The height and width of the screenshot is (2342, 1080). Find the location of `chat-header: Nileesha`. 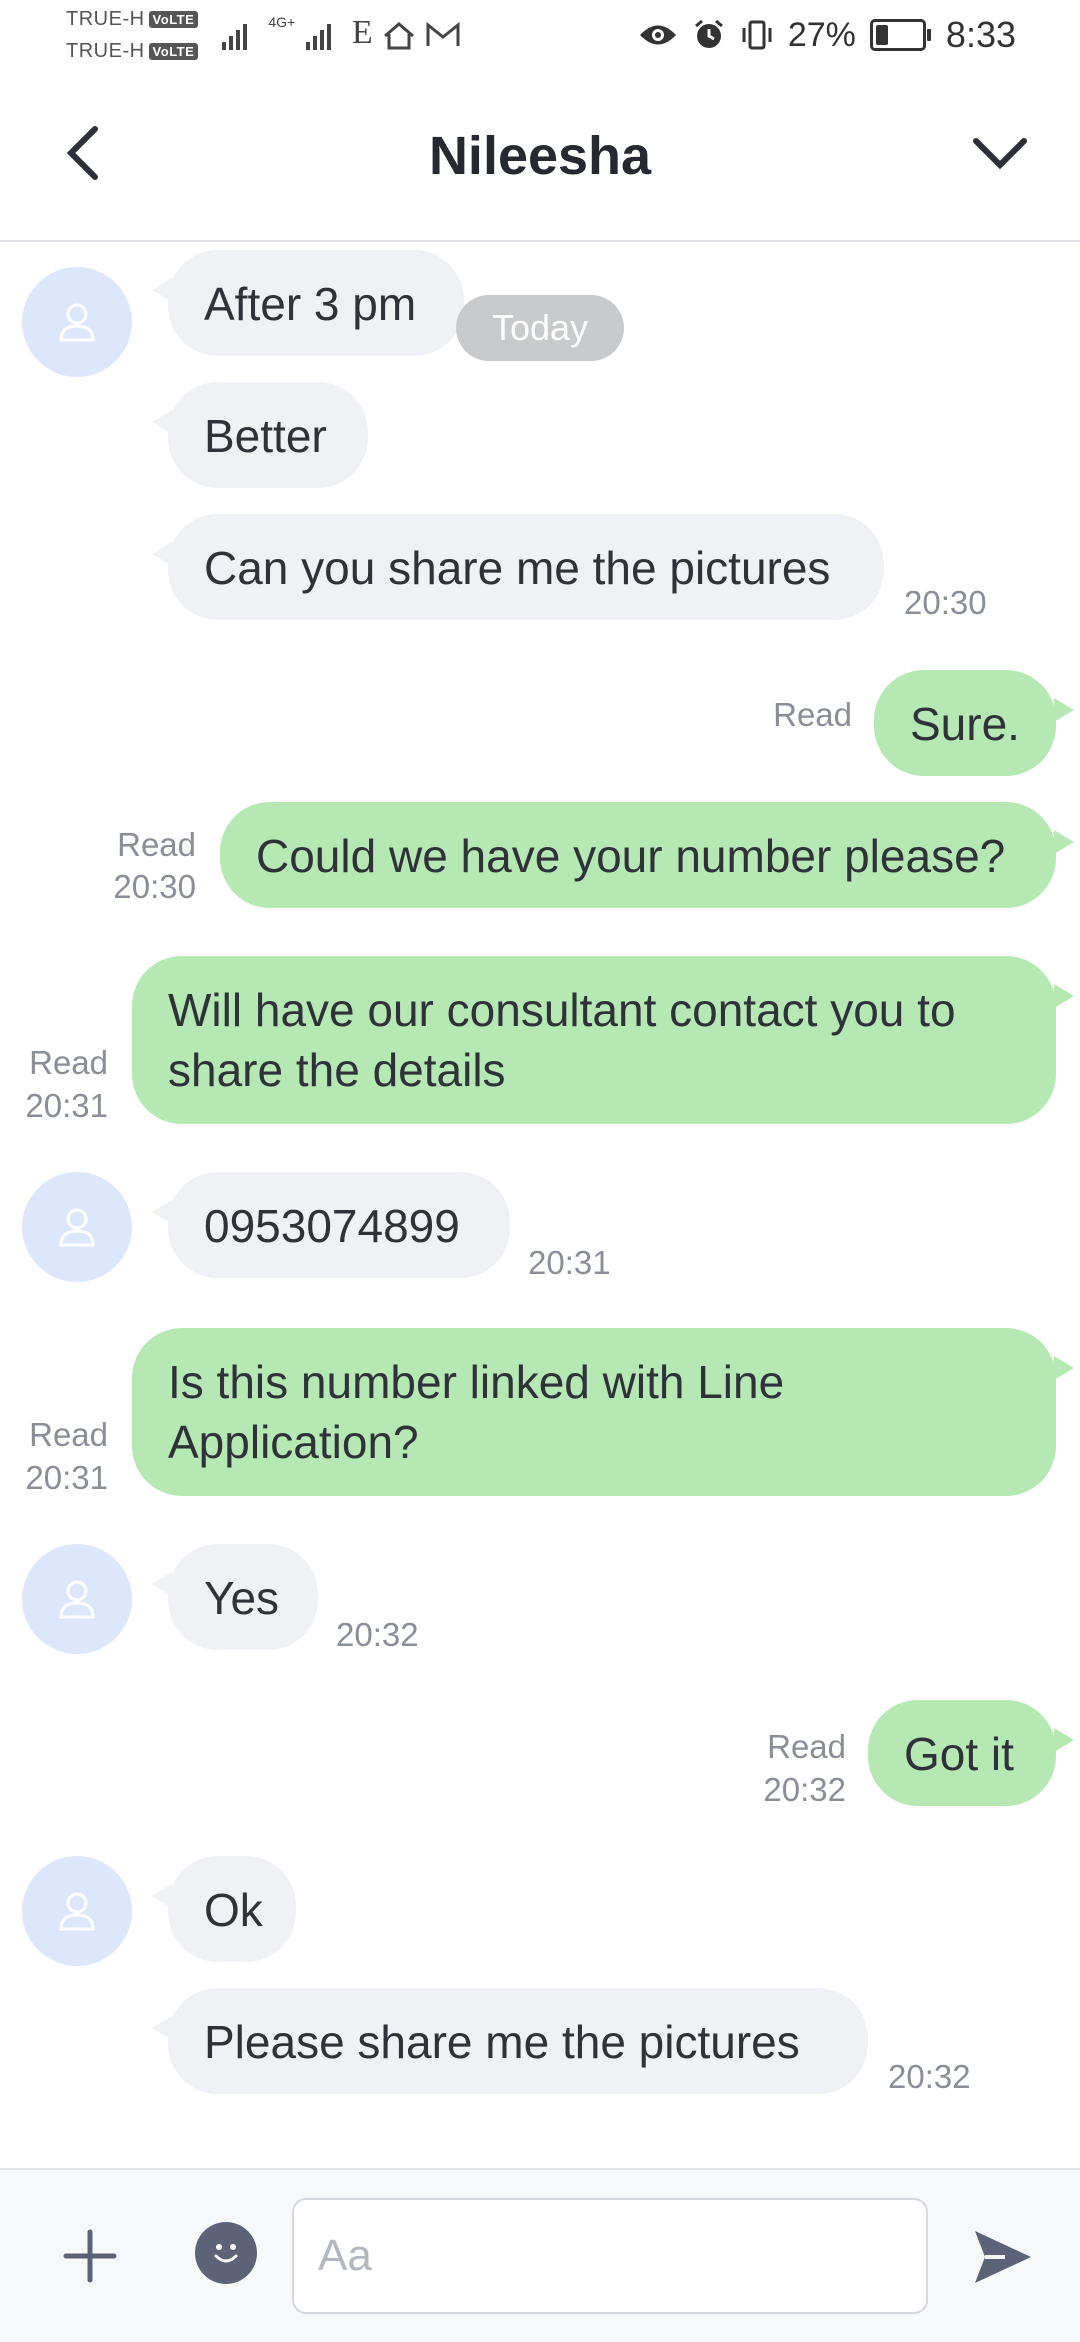

chat-header: Nileesha is located at coordinates (540, 158).